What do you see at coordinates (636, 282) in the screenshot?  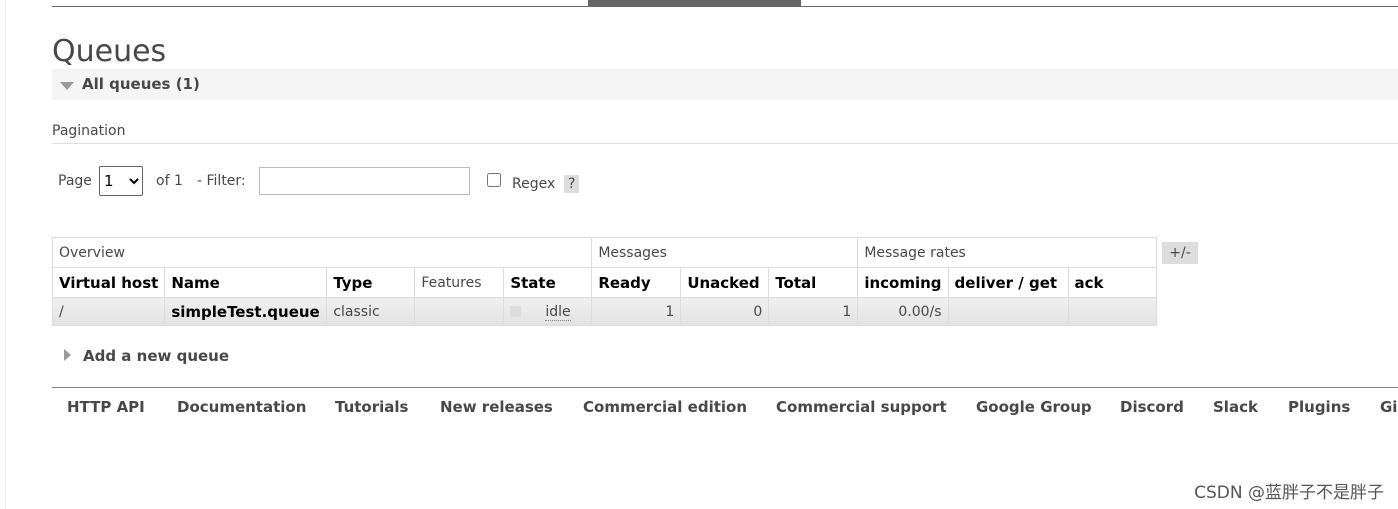 I see `col-ready: Ready` at bounding box center [636, 282].